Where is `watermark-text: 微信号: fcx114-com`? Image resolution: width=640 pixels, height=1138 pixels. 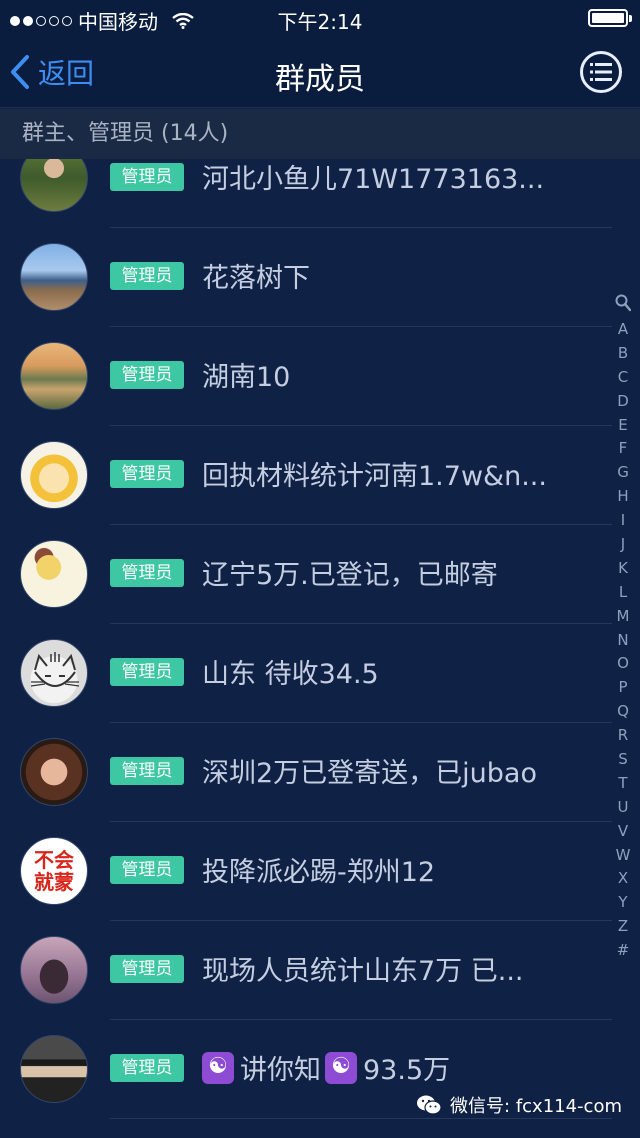 watermark-text: 微信号: fcx114-com is located at coordinates (536, 1106).